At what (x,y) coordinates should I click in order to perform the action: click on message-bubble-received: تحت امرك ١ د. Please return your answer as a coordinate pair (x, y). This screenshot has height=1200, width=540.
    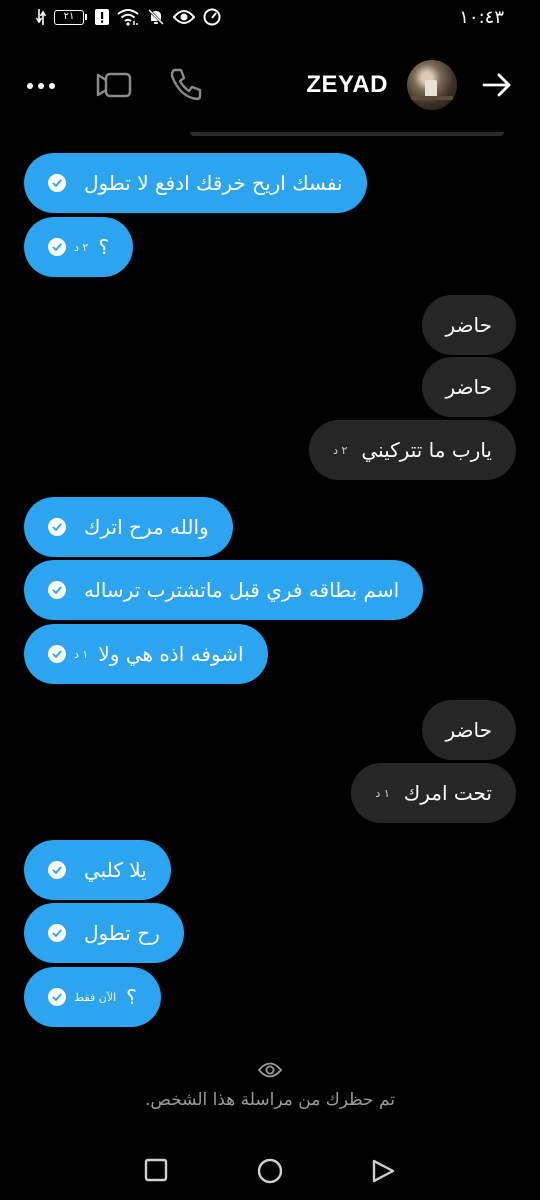
    Looking at the image, I should click on (433, 793).